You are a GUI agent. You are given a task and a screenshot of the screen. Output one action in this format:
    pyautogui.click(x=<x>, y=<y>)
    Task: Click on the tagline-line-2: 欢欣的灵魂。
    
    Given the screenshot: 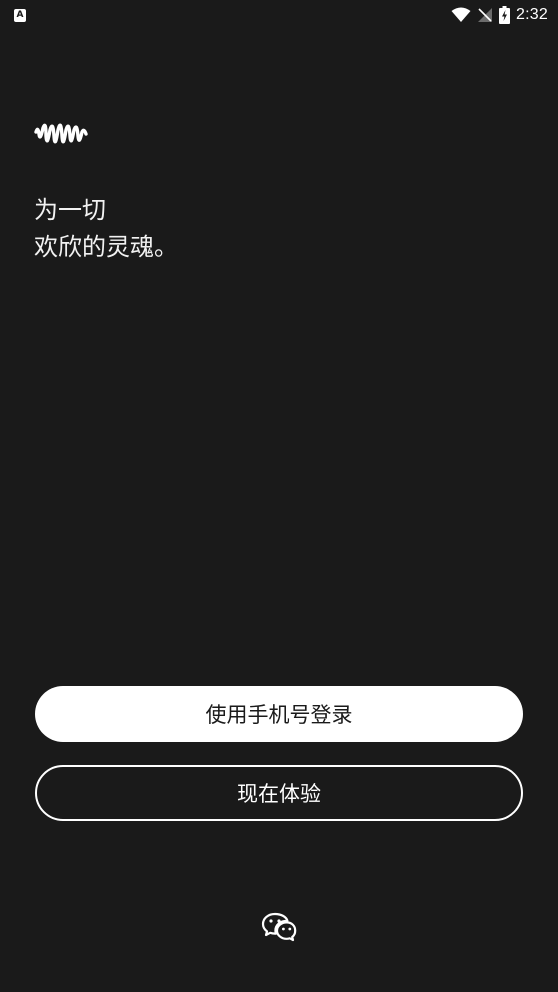 What is the action you would take?
    pyautogui.click(x=106, y=247)
    